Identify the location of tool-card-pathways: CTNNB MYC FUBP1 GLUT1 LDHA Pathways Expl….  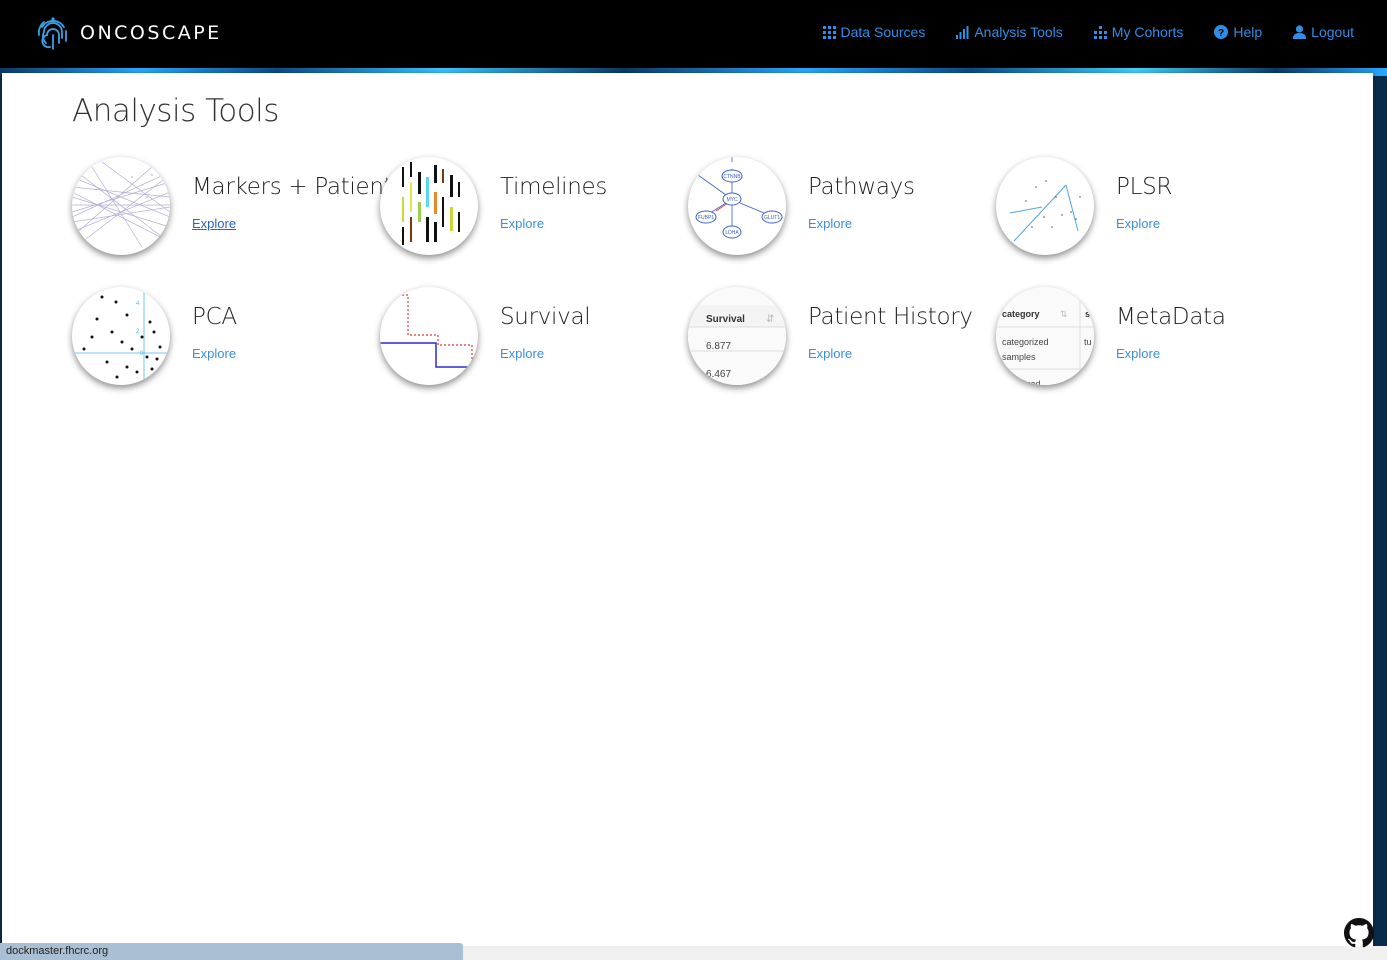
(838, 209).